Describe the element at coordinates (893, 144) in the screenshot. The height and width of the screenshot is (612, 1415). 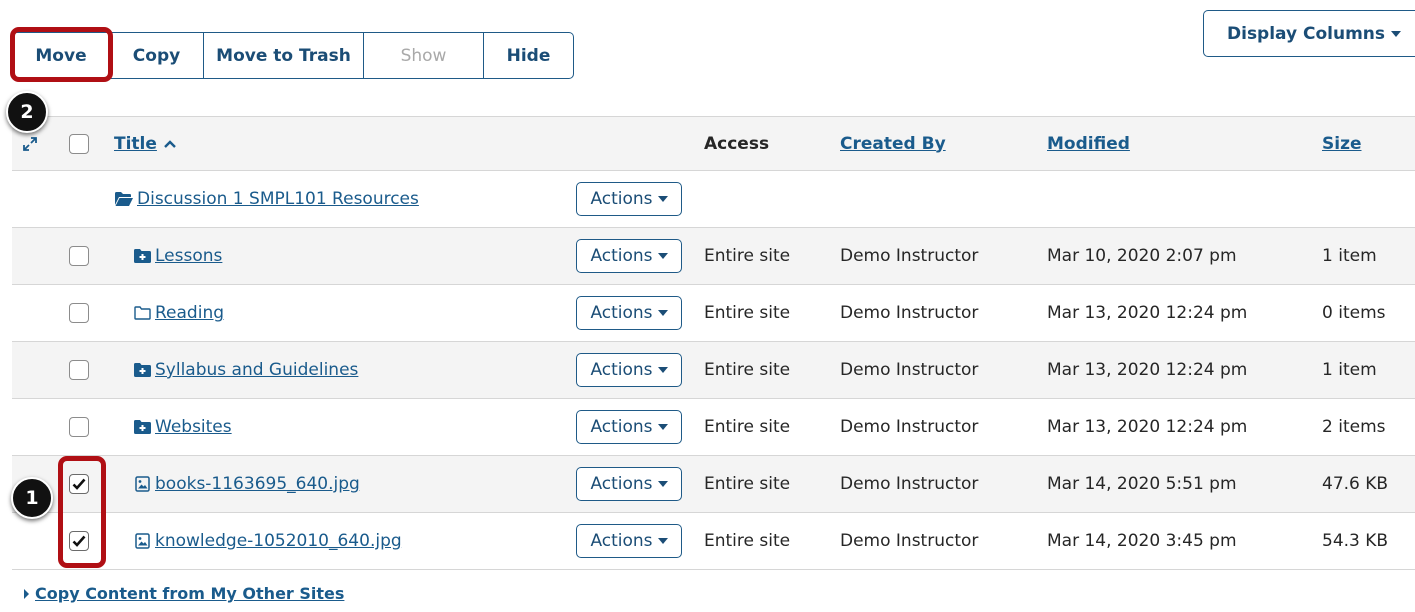
I see `created-by-column-sort-link: Created By` at that location.